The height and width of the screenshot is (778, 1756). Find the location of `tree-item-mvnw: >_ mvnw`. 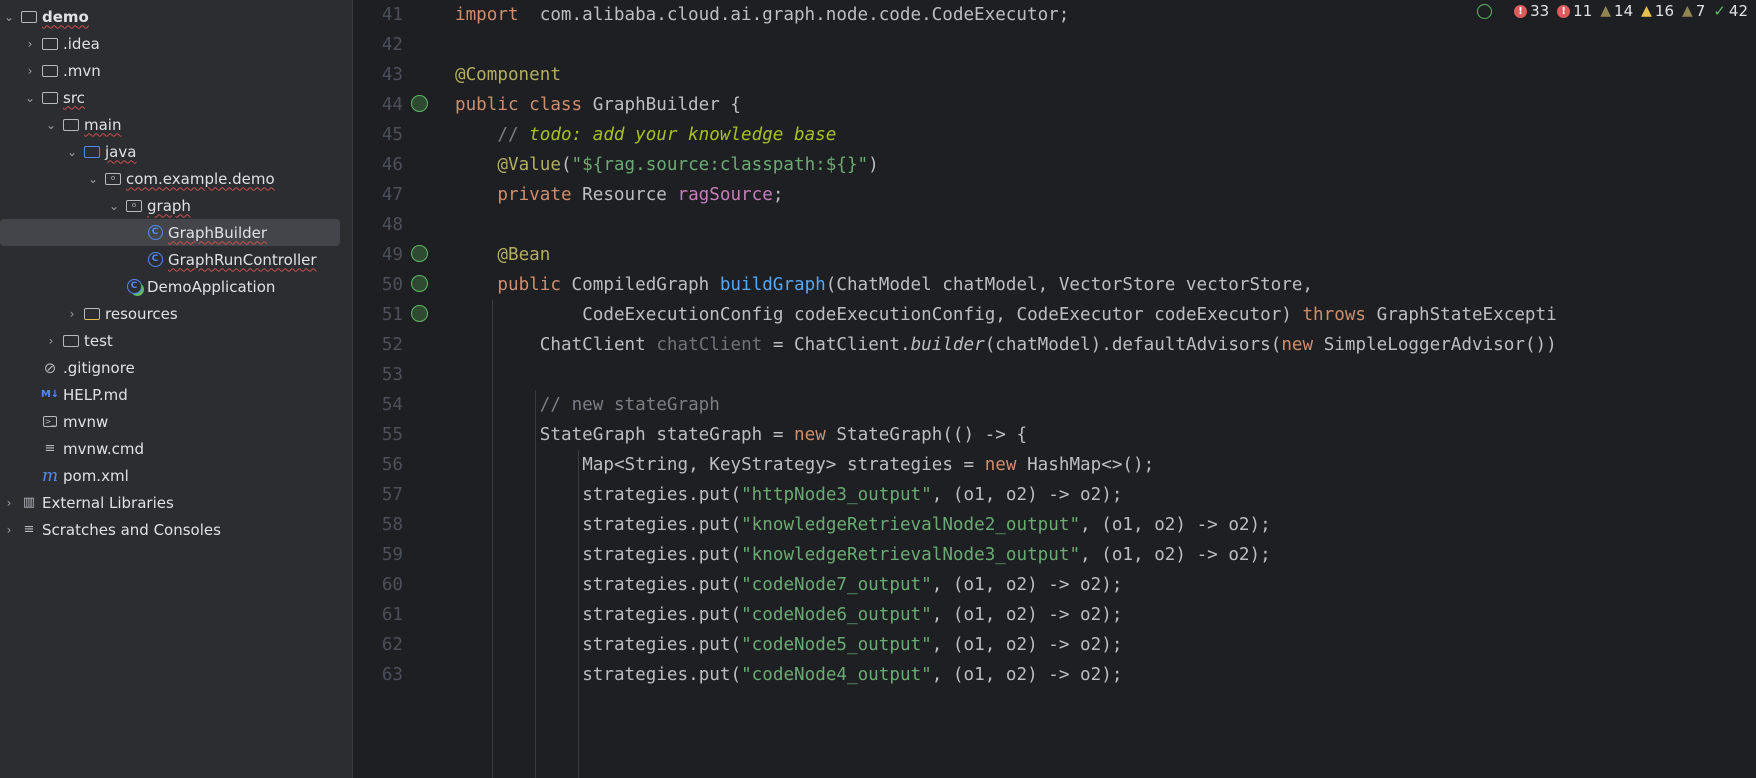

tree-item-mvnw: >_ mvnw is located at coordinates (170, 421).